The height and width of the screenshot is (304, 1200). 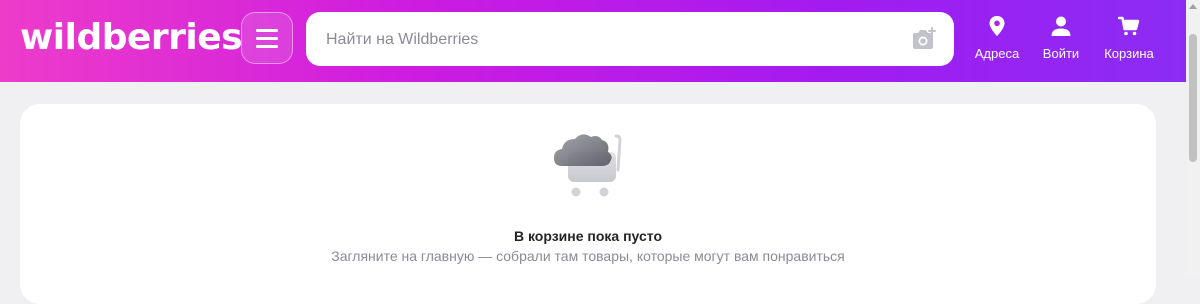 I want to click on empty-cart-title: В корзине пока пусто, so click(x=588, y=236).